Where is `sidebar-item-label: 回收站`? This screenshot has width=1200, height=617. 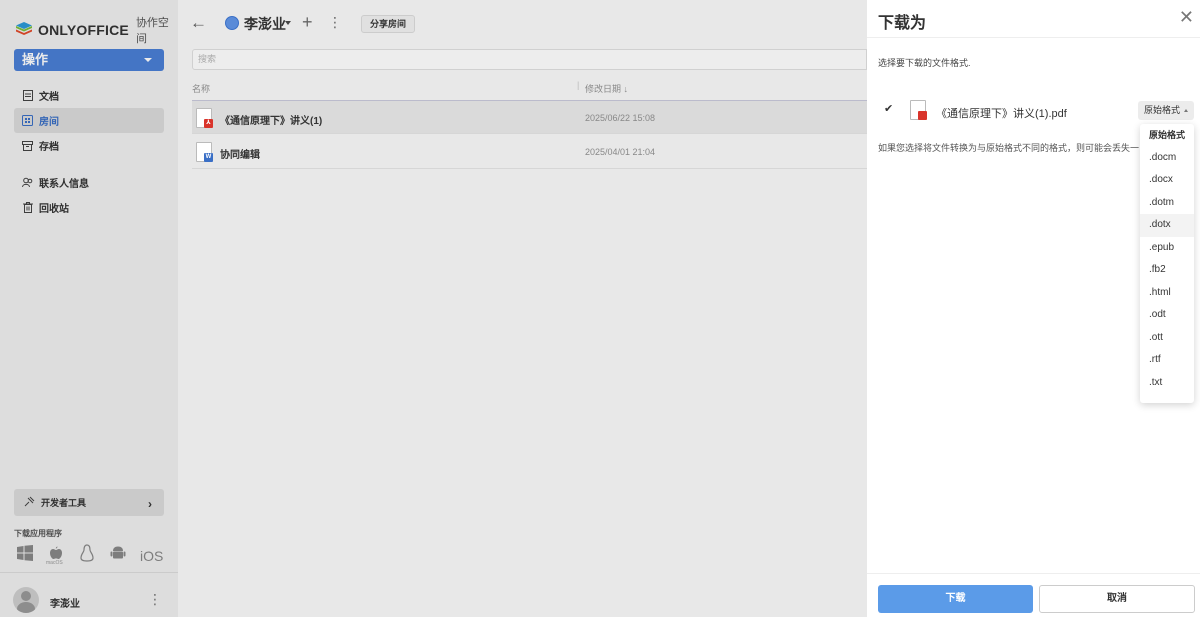 sidebar-item-label: 回收站 is located at coordinates (54, 209).